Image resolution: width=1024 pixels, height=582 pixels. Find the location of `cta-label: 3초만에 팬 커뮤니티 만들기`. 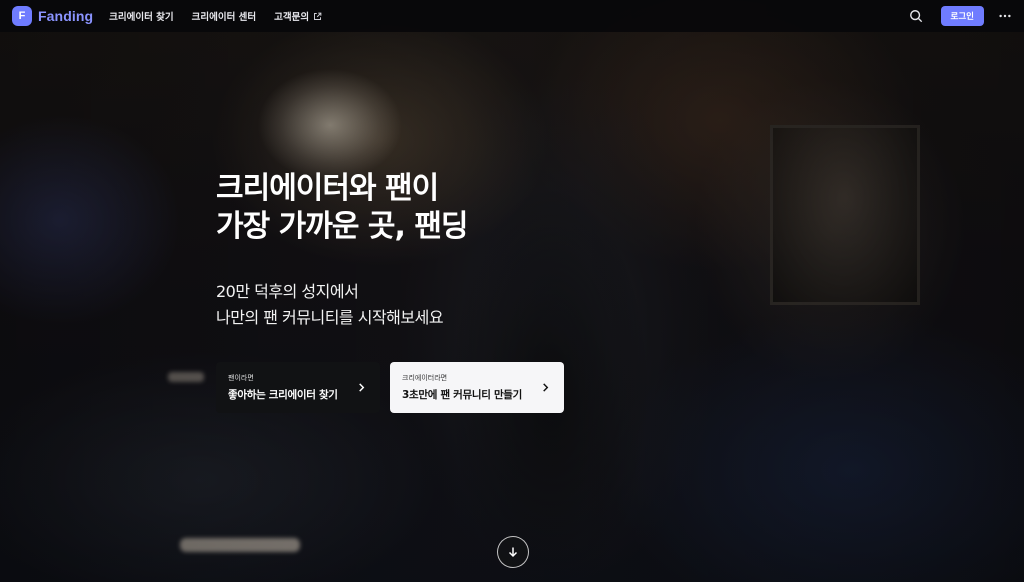

cta-label: 3초만에 팬 커뮤니티 만들기 is located at coordinates (462, 395).